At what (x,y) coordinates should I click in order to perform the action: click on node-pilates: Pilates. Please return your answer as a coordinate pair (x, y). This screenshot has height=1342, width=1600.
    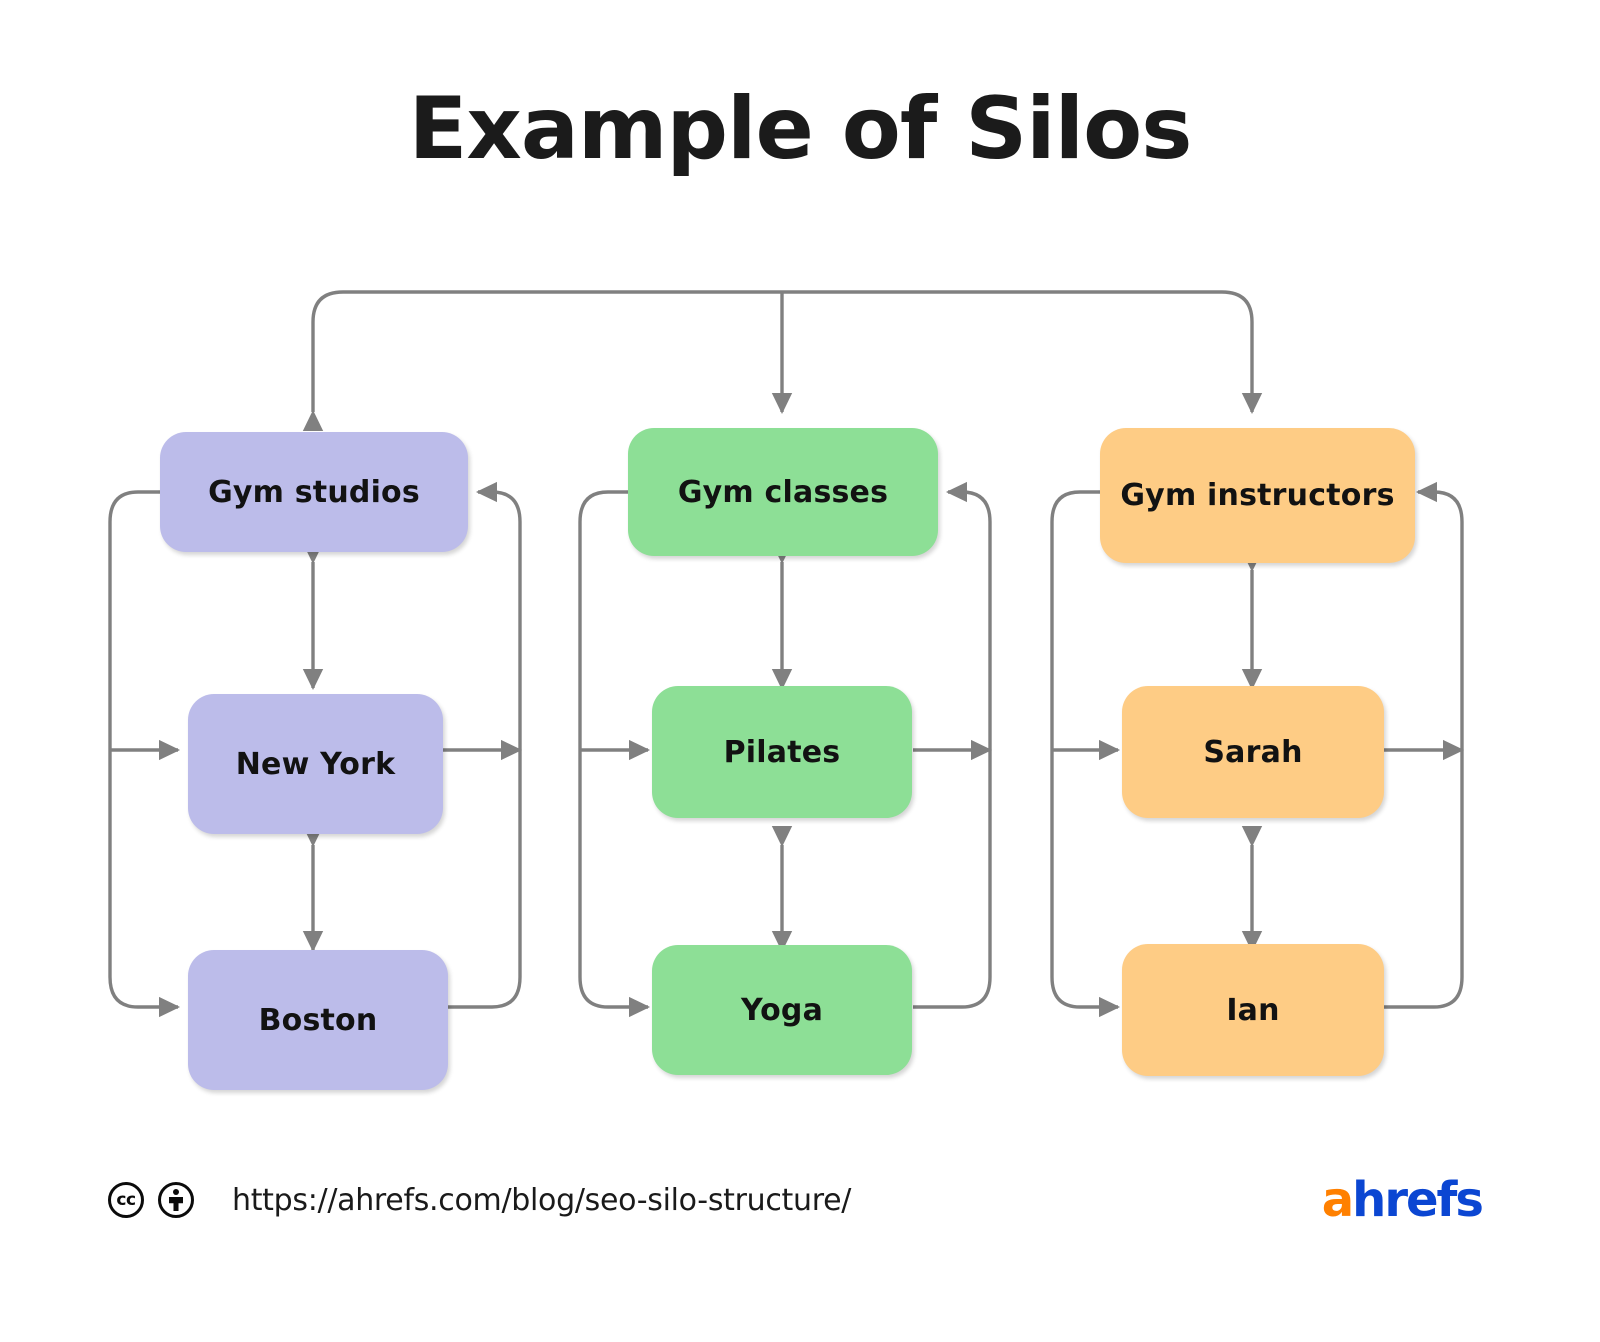
    Looking at the image, I should click on (782, 752).